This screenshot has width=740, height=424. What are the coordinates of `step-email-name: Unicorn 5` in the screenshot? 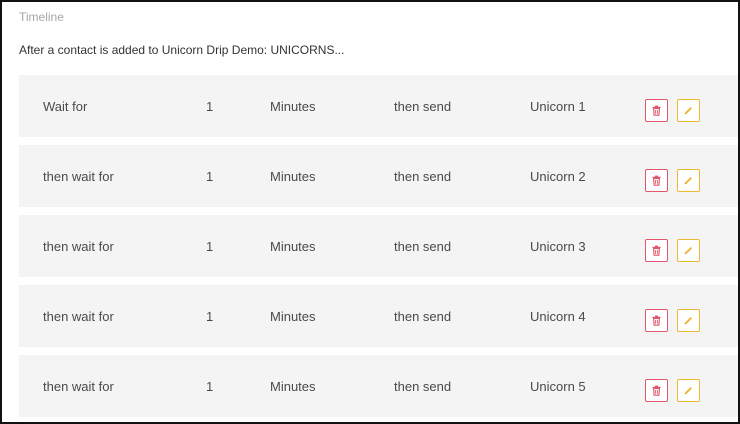 It's located at (558, 386).